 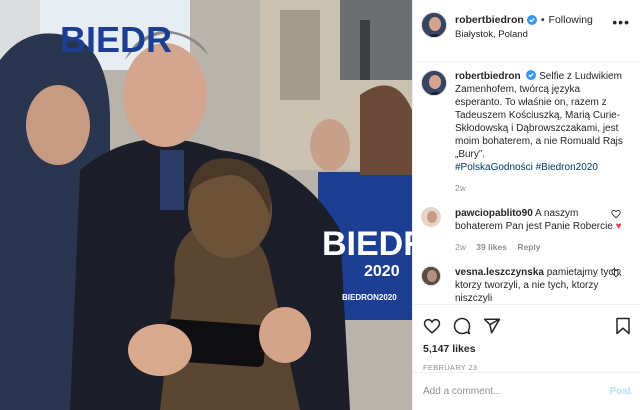 I want to click on comment-meta: 2w 39 likes Reply, so click(x=539, y=247).